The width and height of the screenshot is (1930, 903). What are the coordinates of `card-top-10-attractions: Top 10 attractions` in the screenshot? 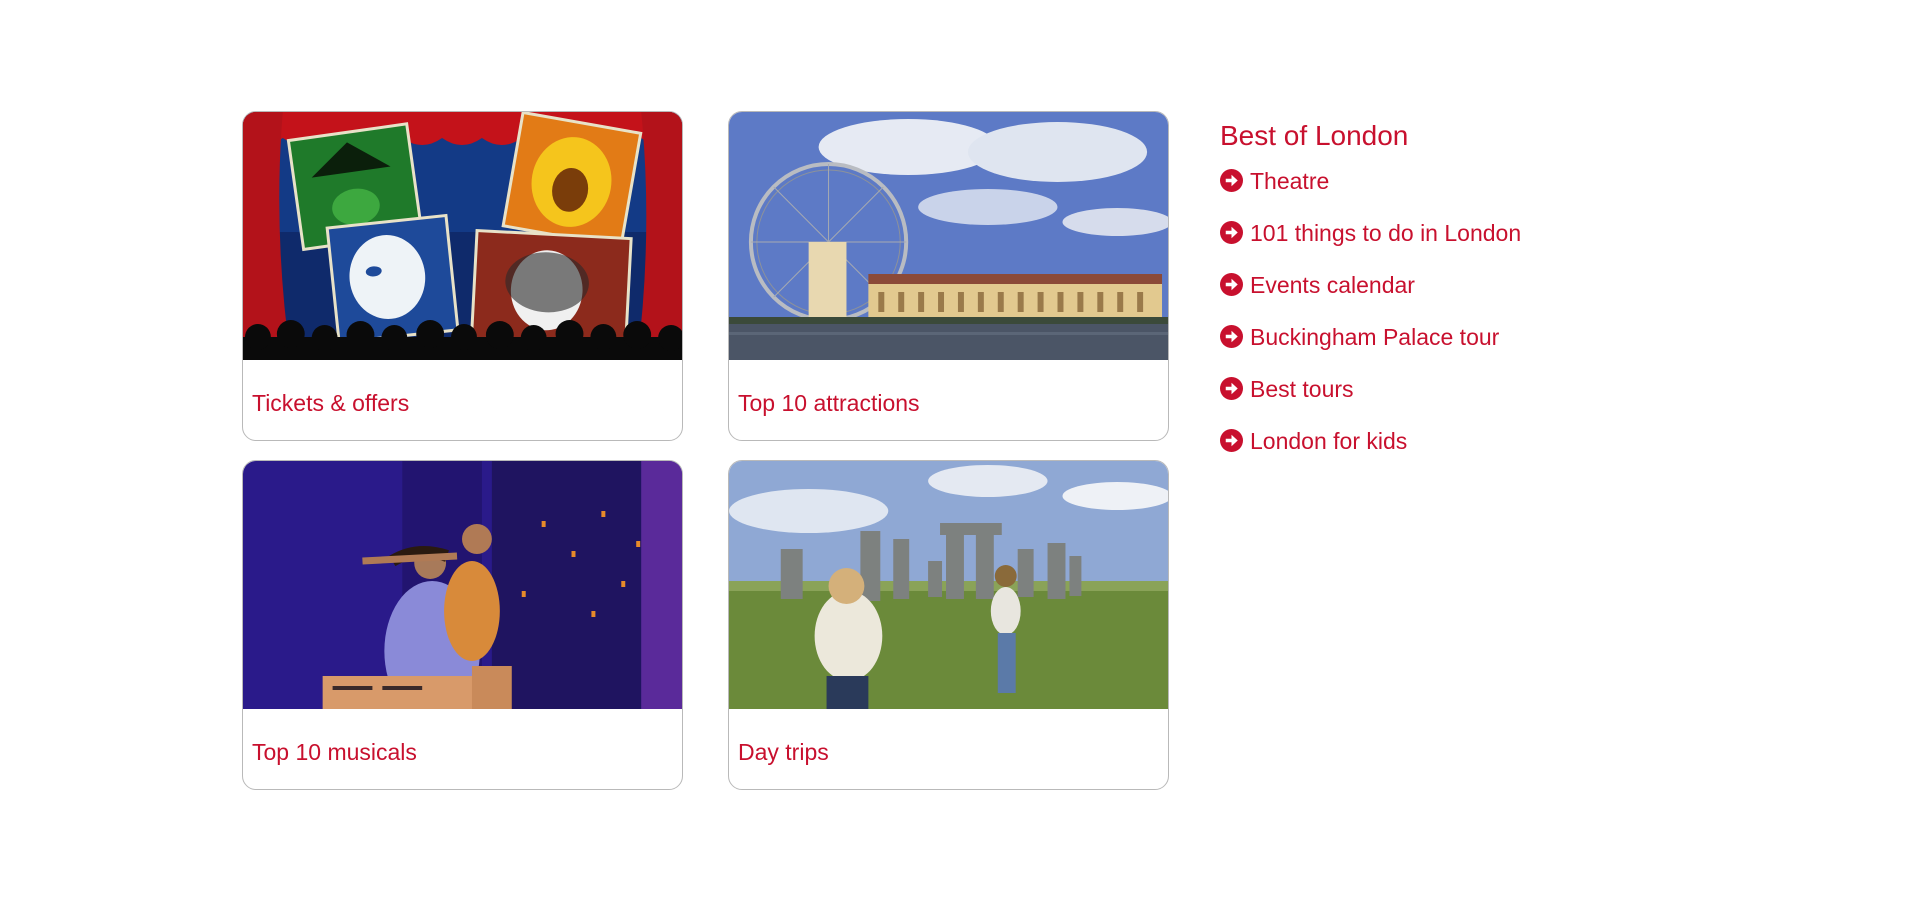 It's located at (948, 276).